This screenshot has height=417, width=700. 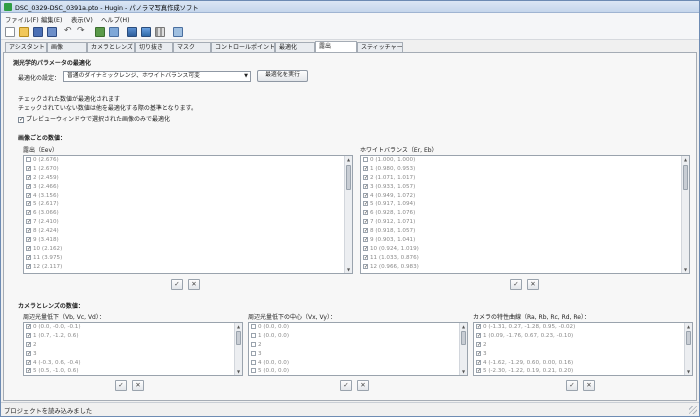 I want to click on menu-edit: 編集(E), so click(x=52, y=19).